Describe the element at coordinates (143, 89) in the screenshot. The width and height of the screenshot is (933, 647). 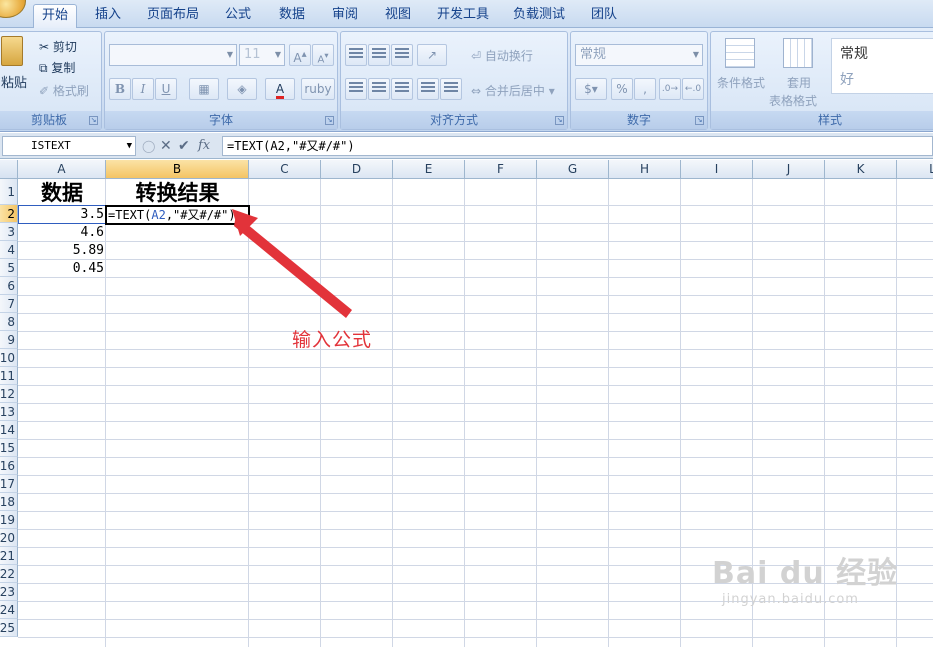
I see `italic-button: I` at that location.